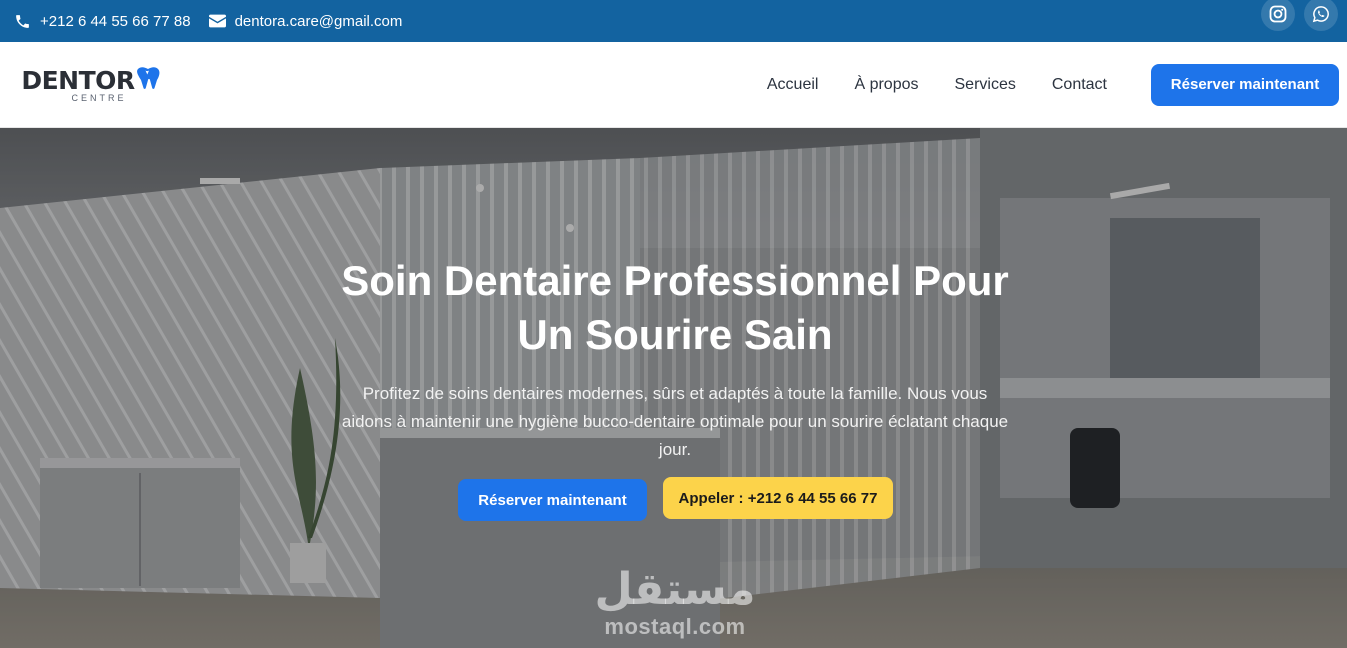  What do you see at coordinates (22, 21) in the screenshot?
I see `phone-icon` at bounding box center [22, 21].